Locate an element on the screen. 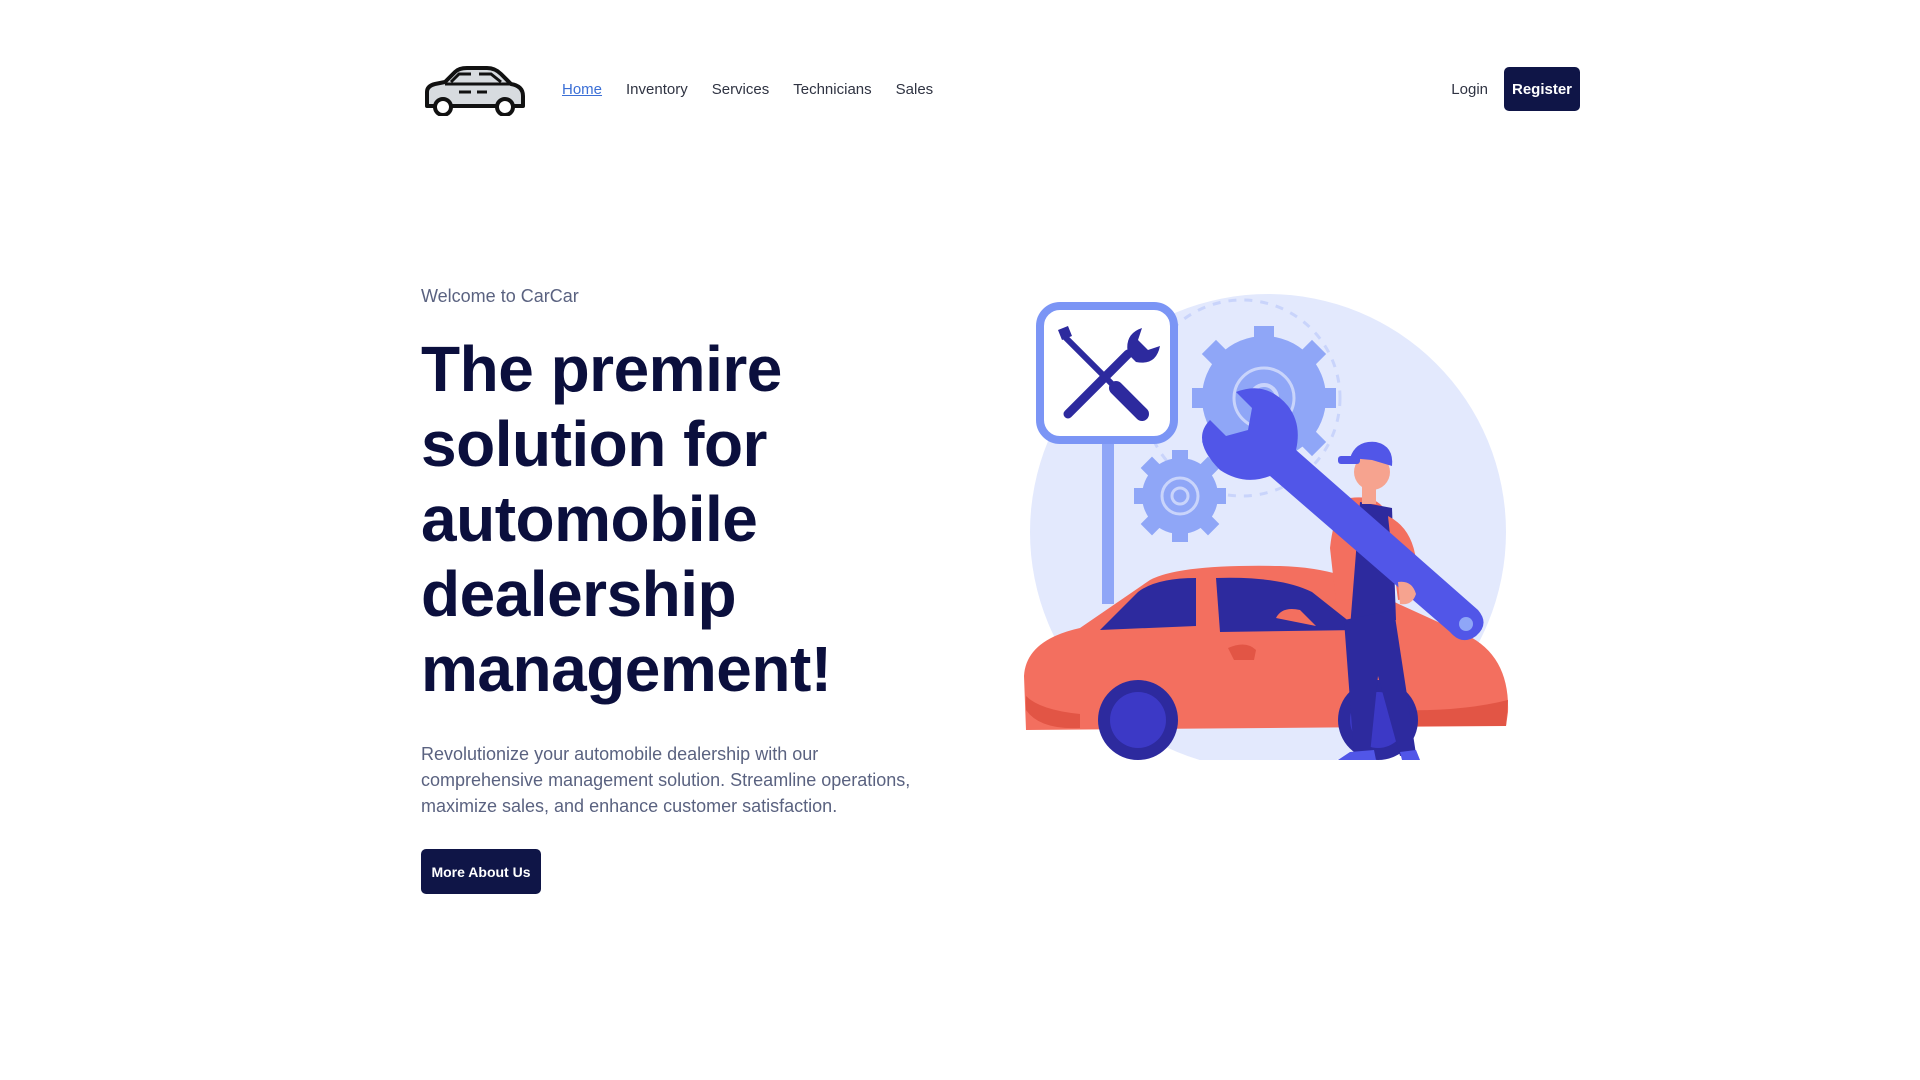  nav-link-home: Home is located at coordinates (582, 90).